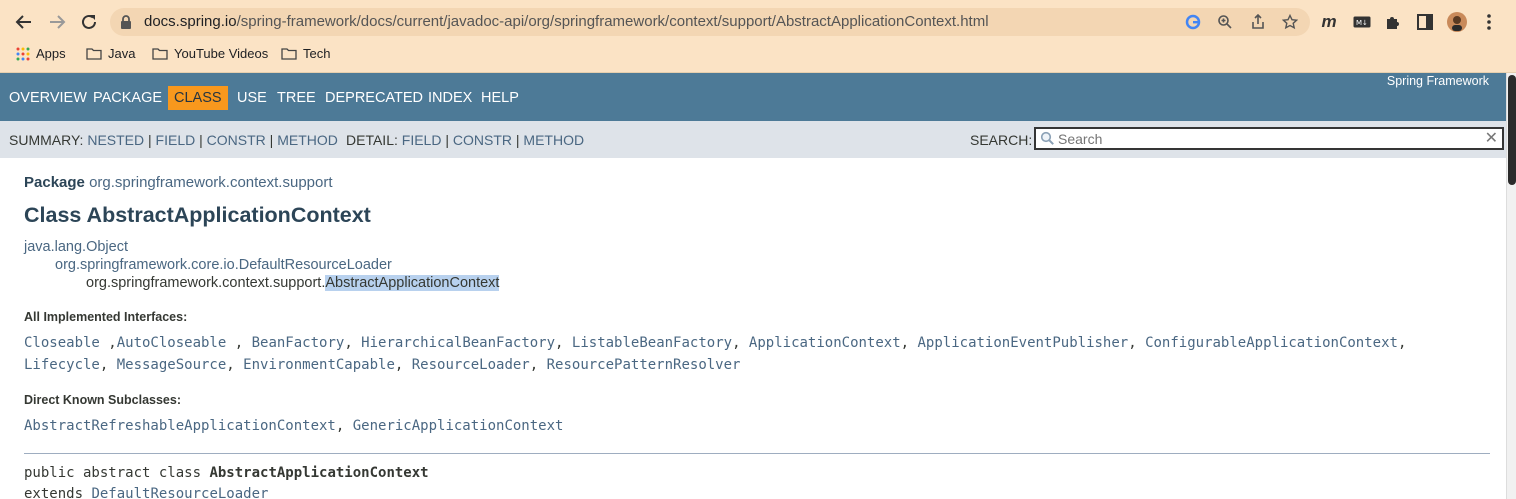 The height and width of the screenshot is (499, 1516). What do you see at coordinates (1491, 139) in the screenshot?
I see `clear-search-icon: ✕` at bounding box center [1491, 139].